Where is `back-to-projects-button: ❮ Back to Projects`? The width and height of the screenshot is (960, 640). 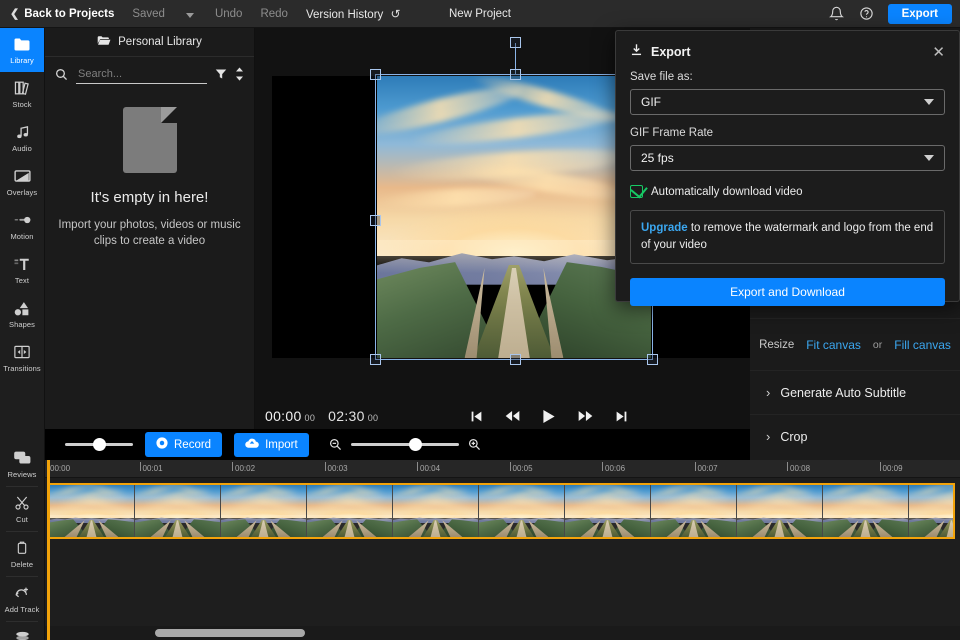
back-to-projects-button: ❮ Back to Projects is located at coordinates (65, 14).